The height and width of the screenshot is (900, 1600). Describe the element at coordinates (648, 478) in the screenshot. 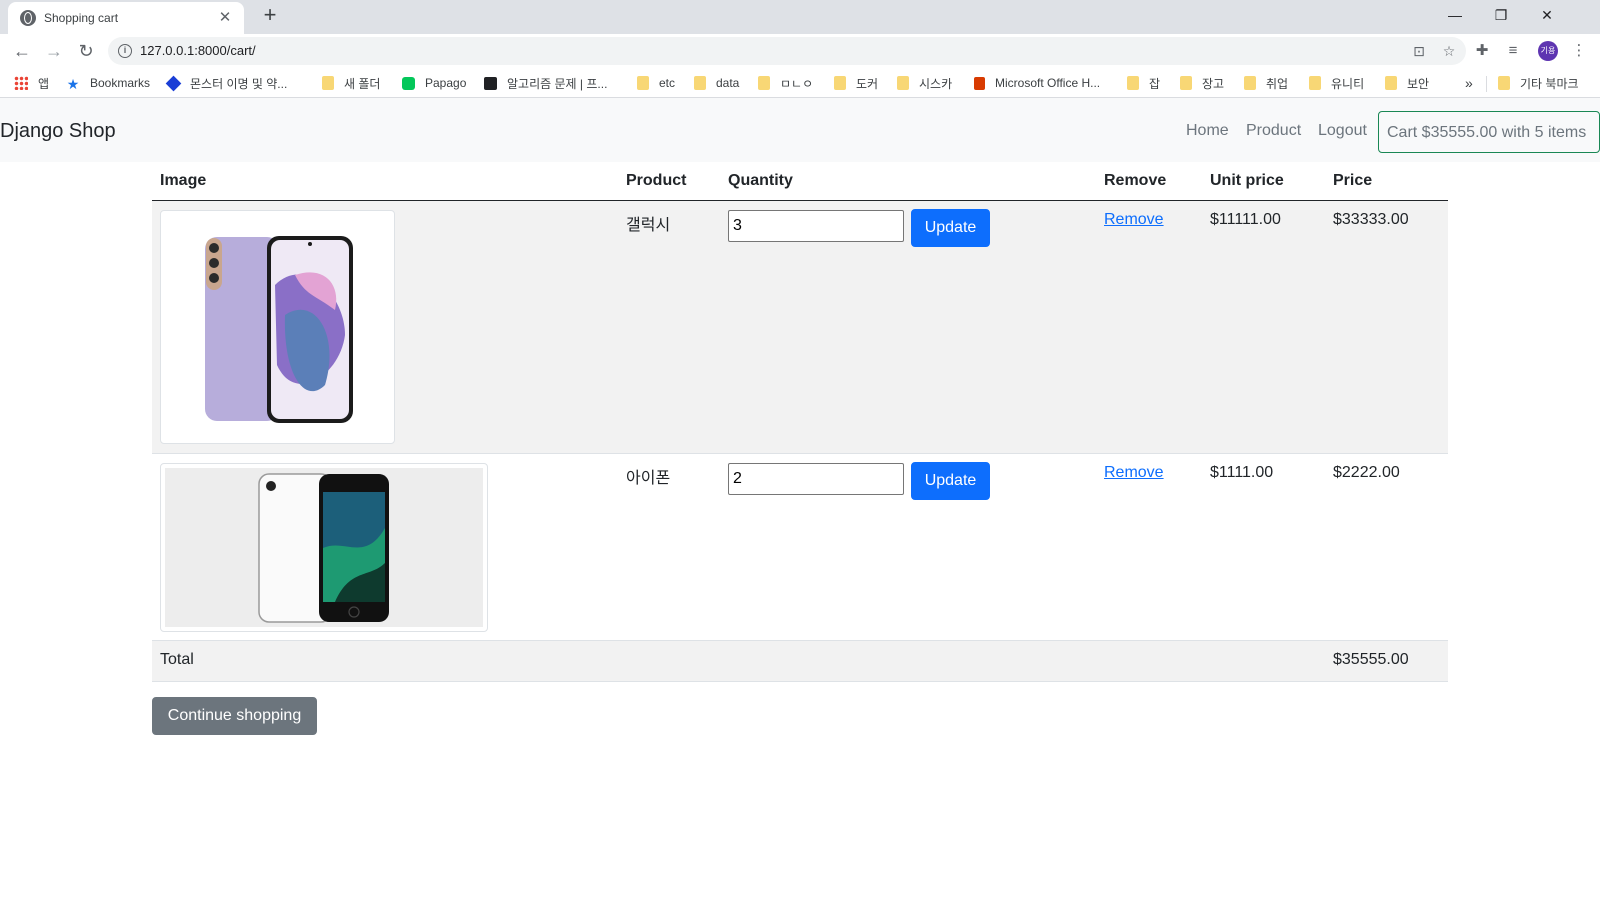

I see `product-name: 아이폰` at that location.